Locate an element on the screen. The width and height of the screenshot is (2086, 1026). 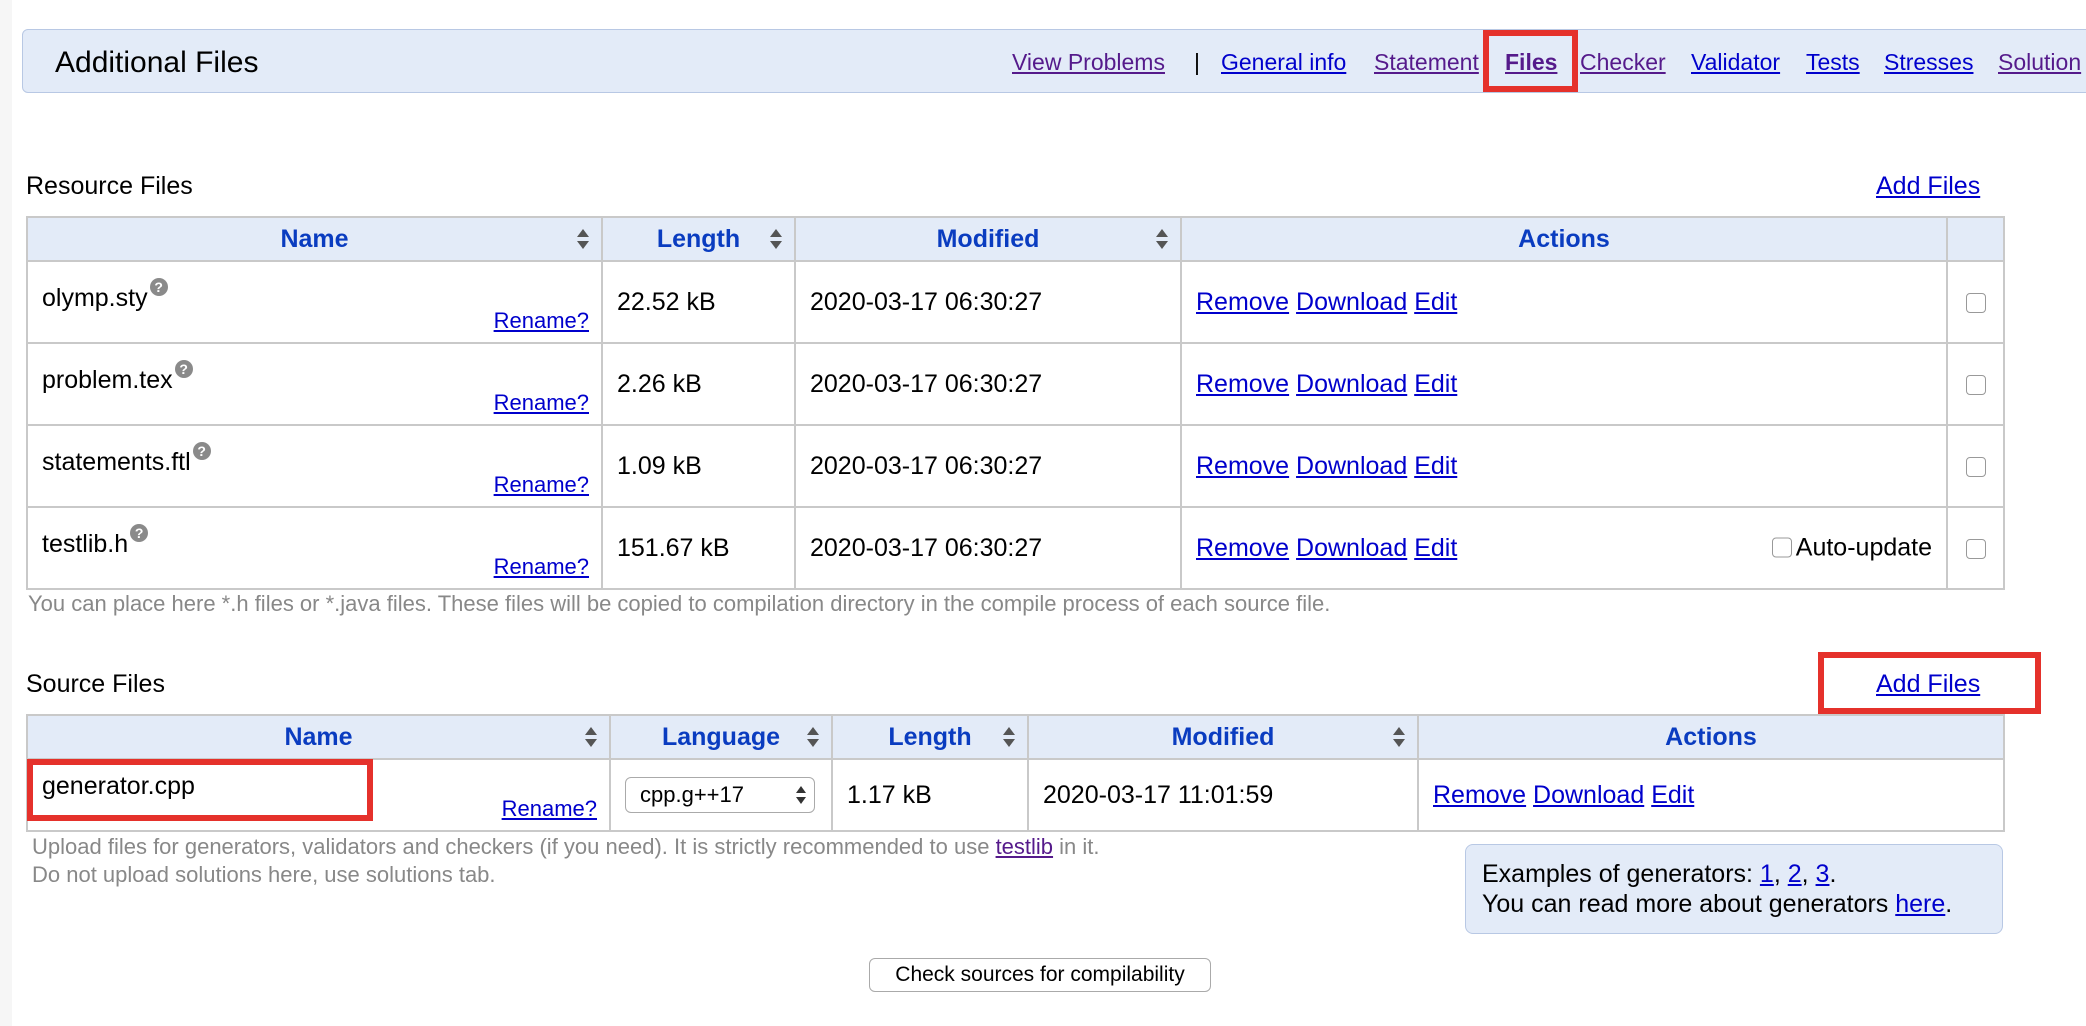
file-name-cell: testlib.h? Rename? is located at coordinates (314, 548).